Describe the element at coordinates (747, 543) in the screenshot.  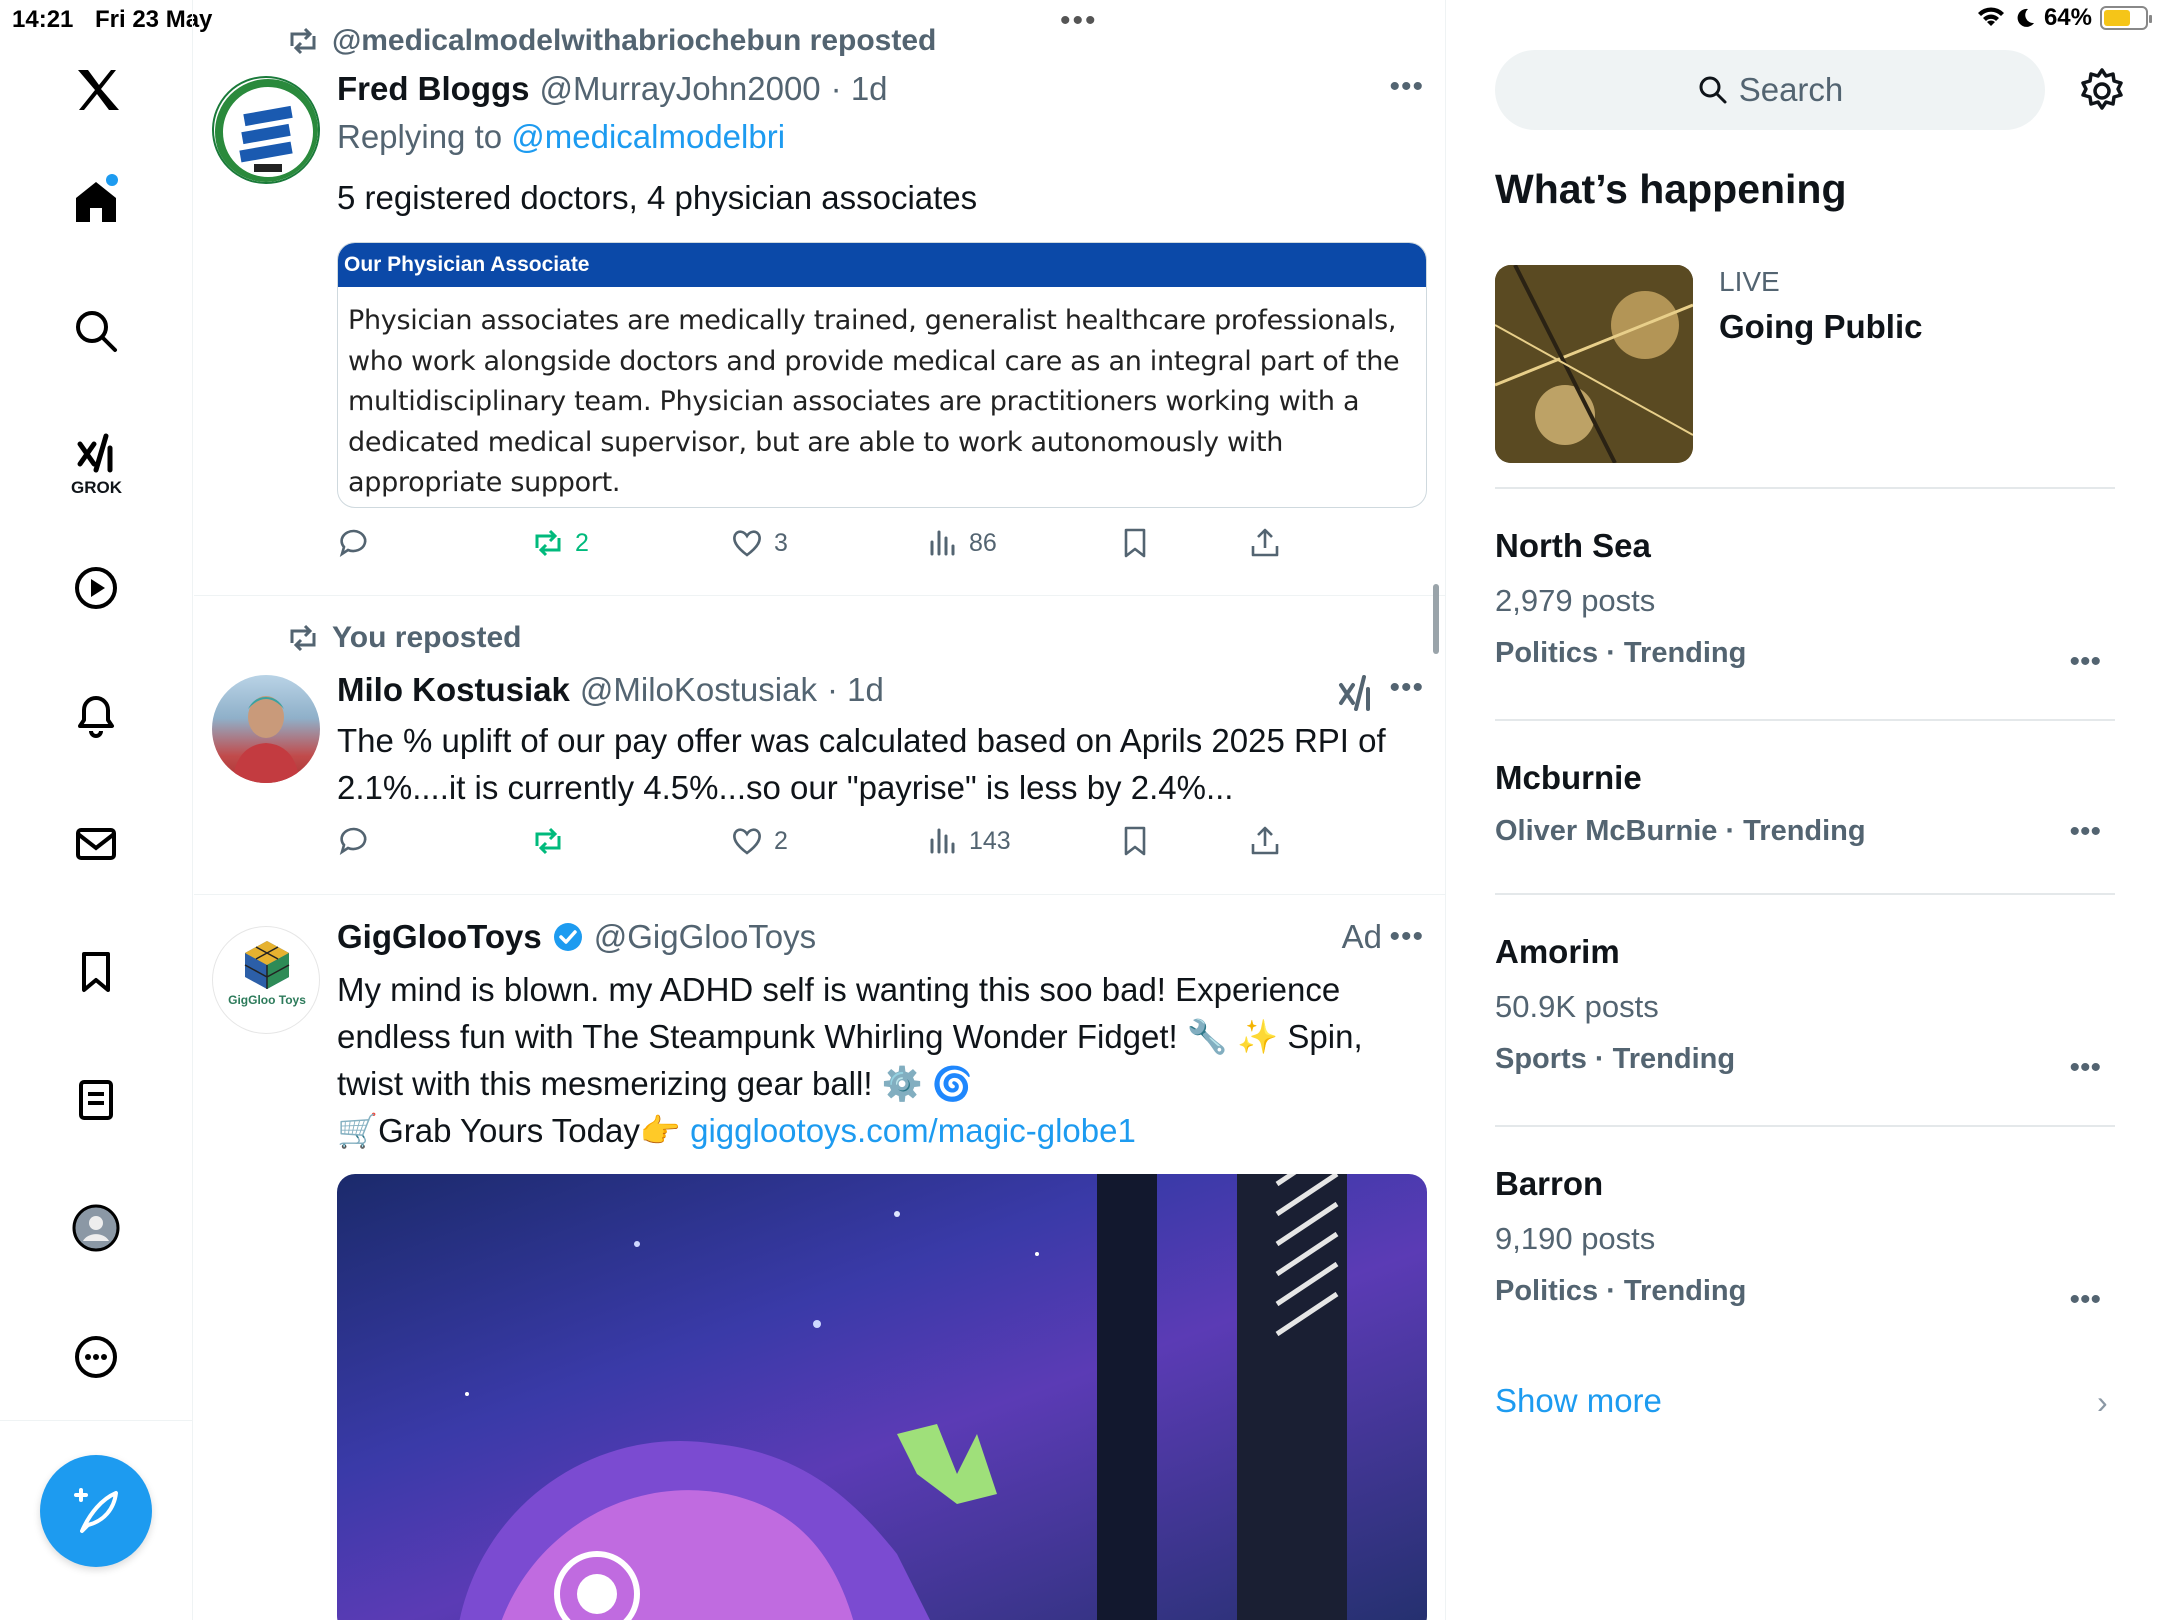
I see `heart-icon` at that location.